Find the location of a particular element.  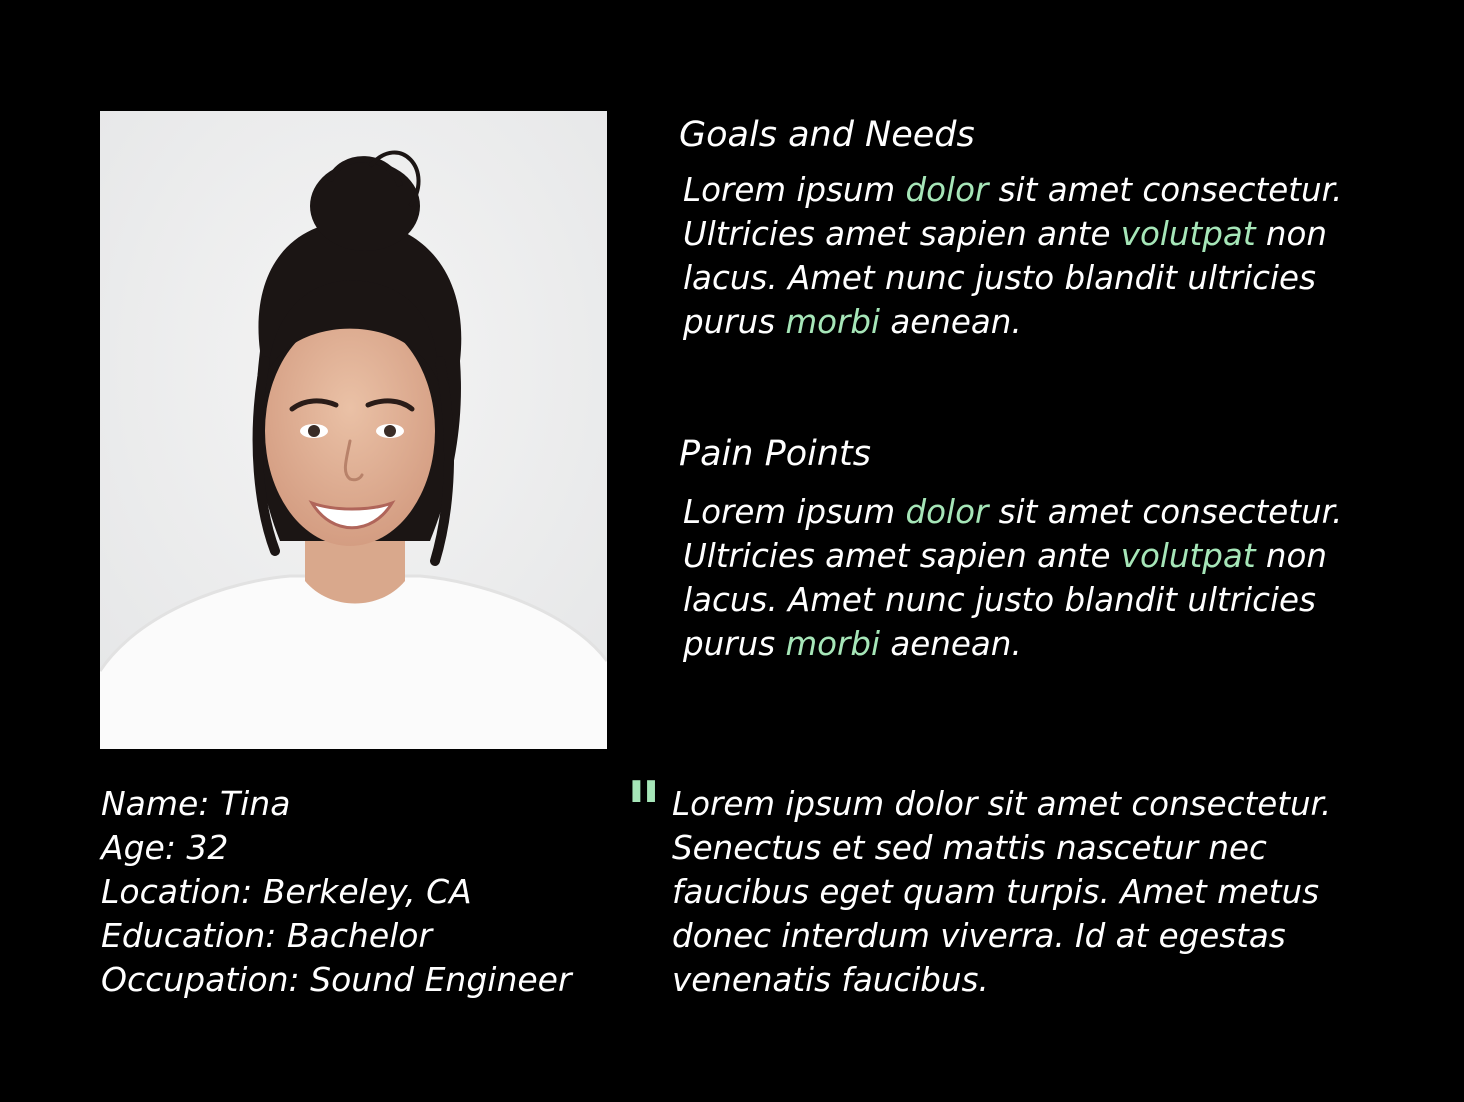

quote-line: faucibus eget quam turpis. Amet metus is located at coordinates (996, 892).